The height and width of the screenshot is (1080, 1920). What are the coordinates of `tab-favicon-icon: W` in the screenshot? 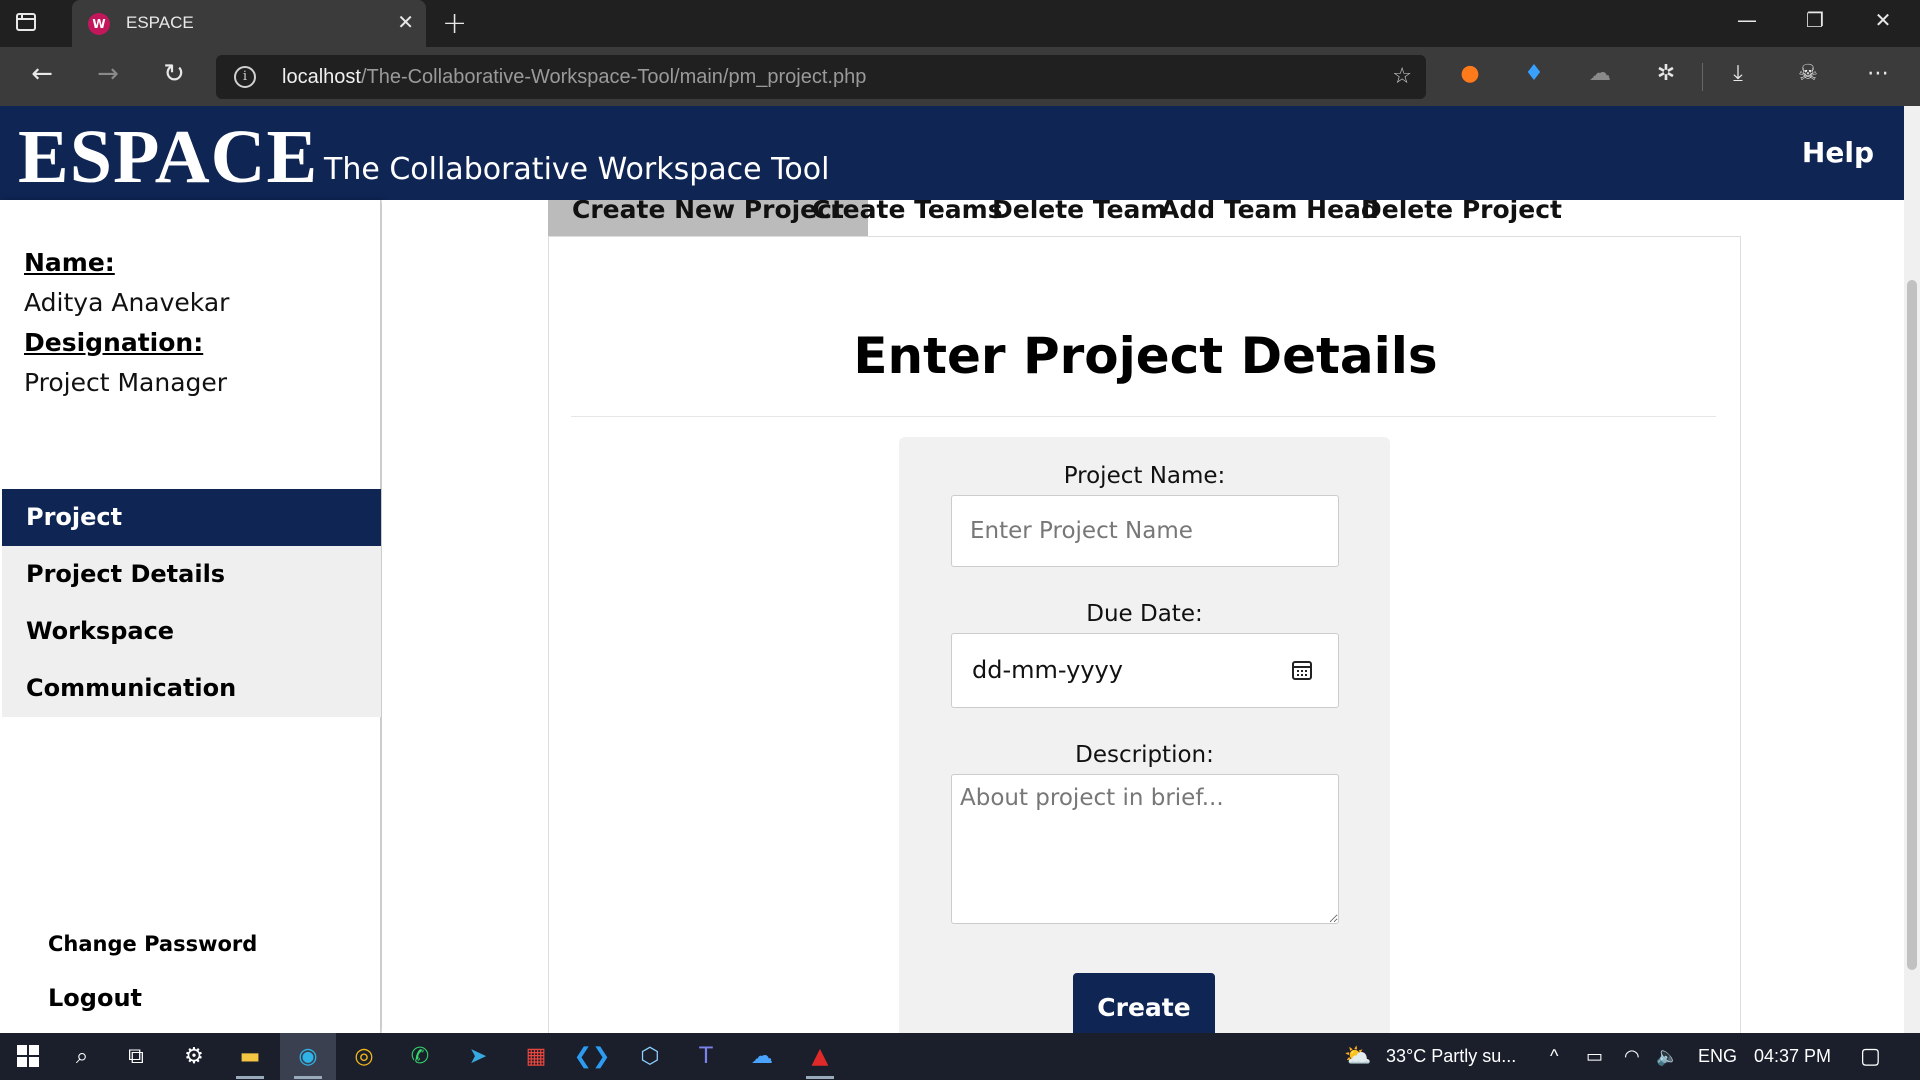 It's located at (99, 24).